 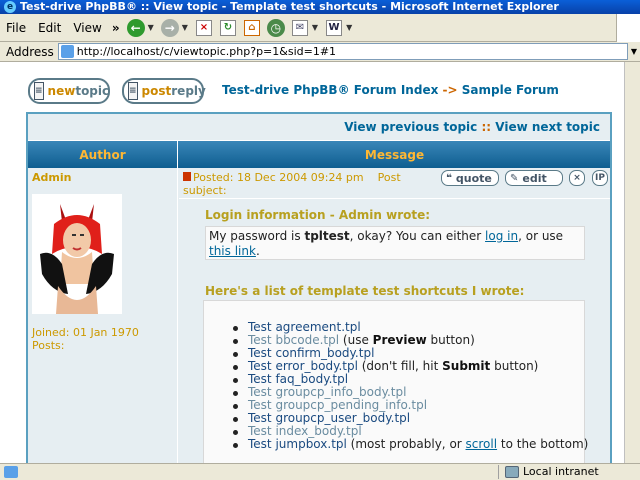 I want to click on next-topic-link: View next topic, so click(x=547, y=127).